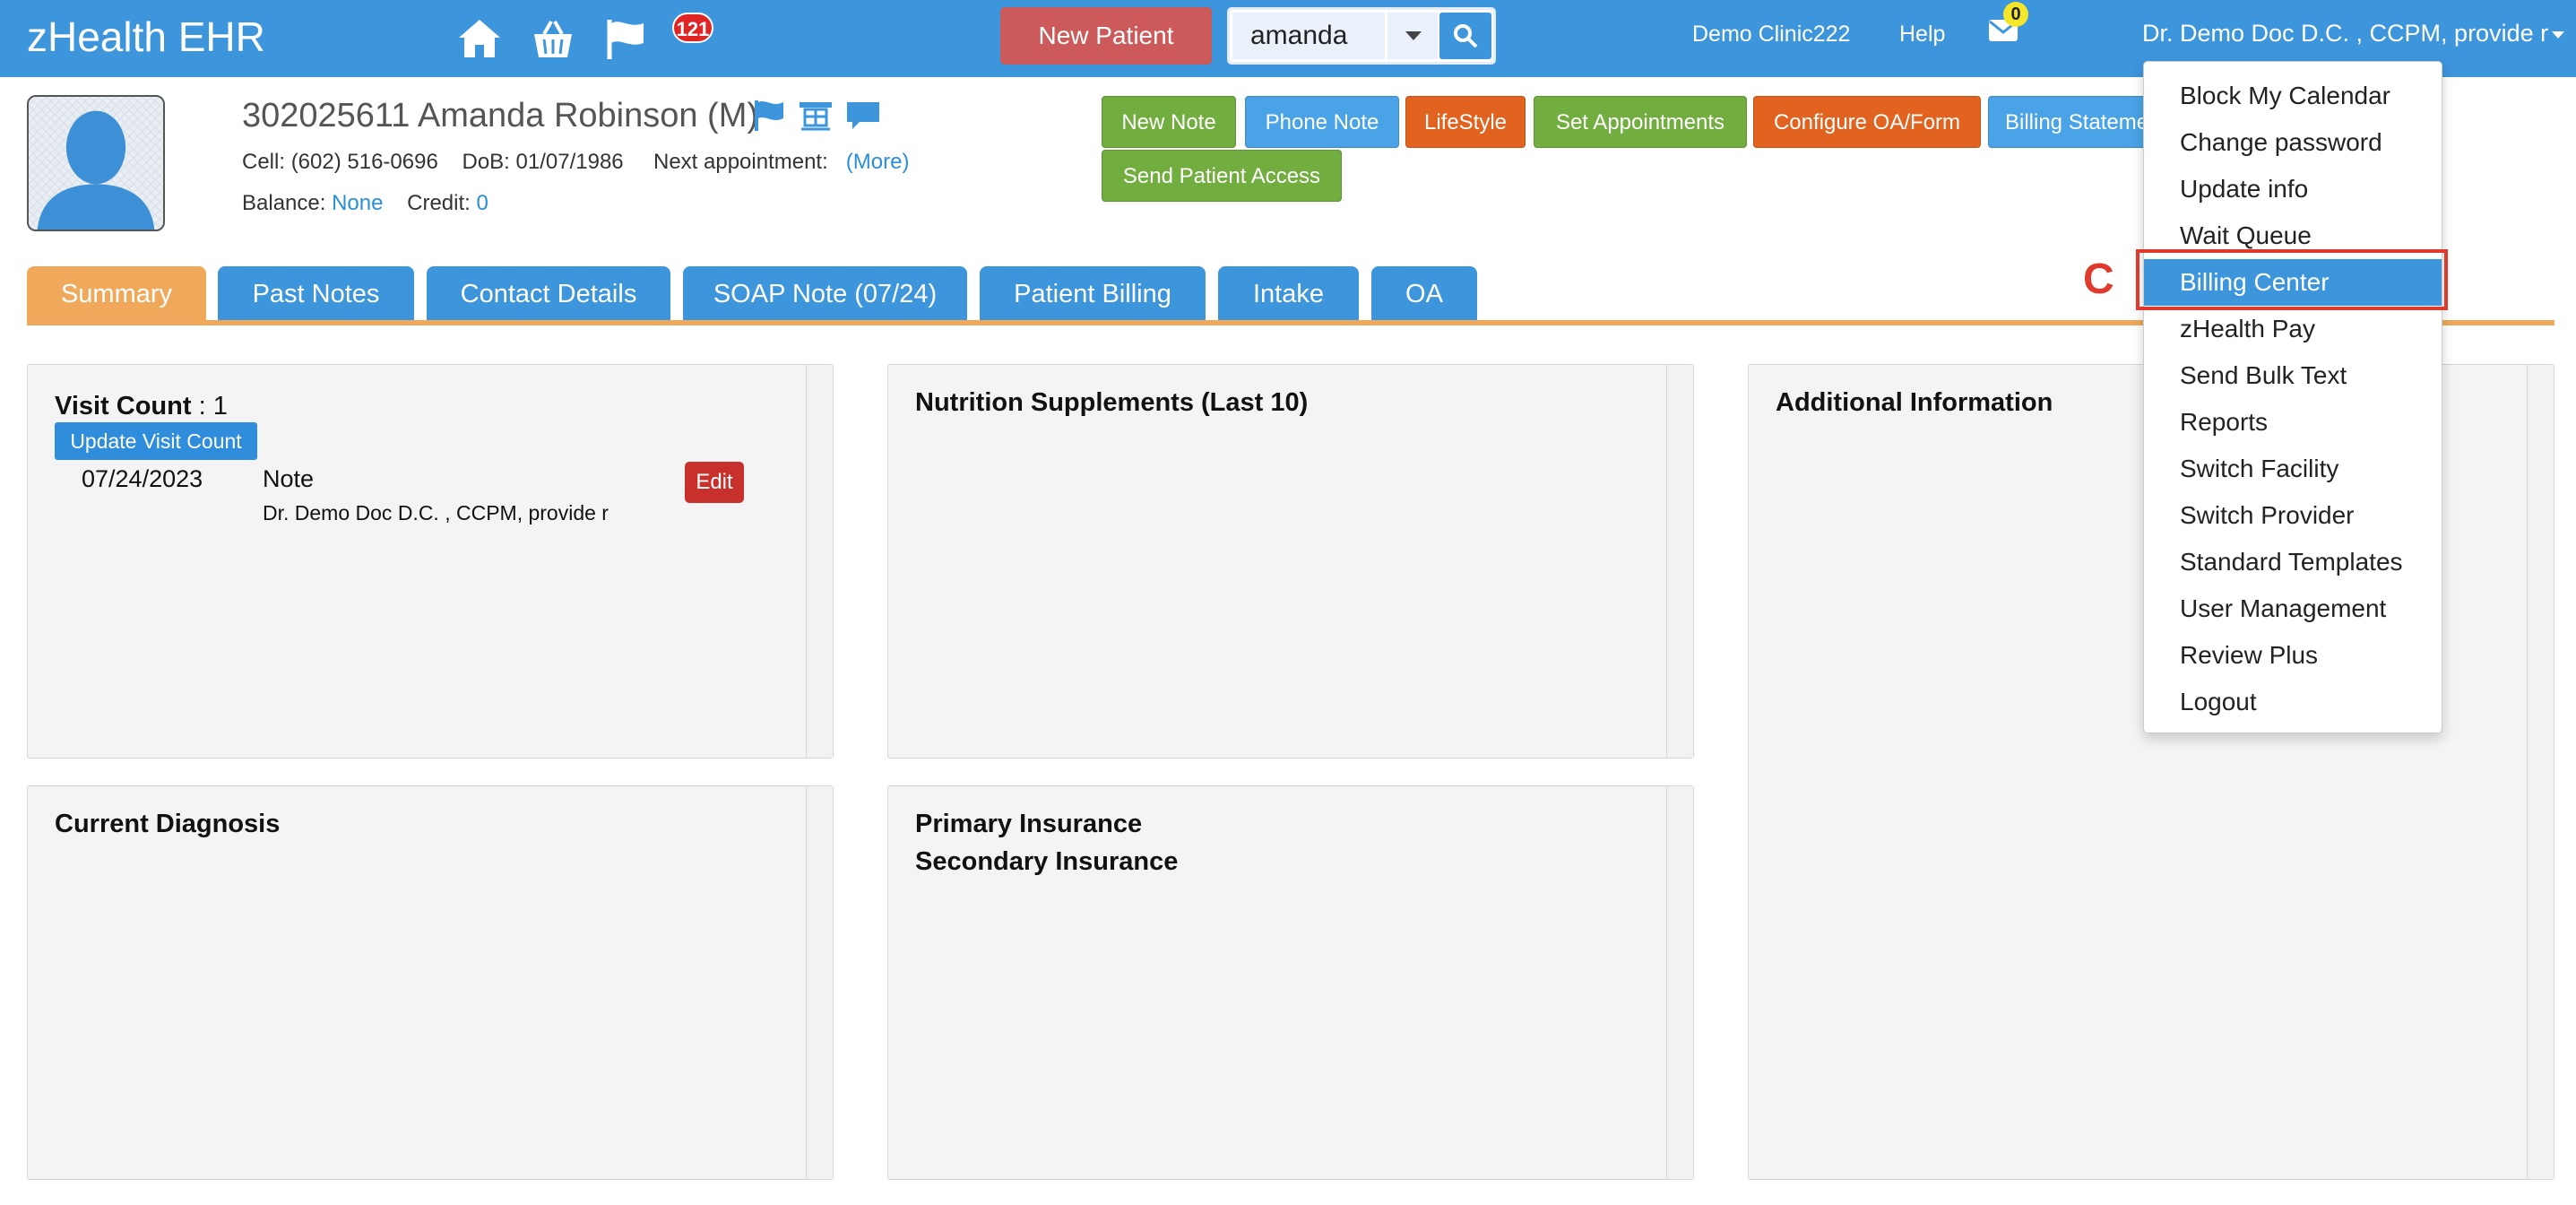 The height and width of the screenshot is (1205, 2576). Describe the element at coordinates (1424, 294) in the screenshot. I see `tab-oa: OA` at that location.